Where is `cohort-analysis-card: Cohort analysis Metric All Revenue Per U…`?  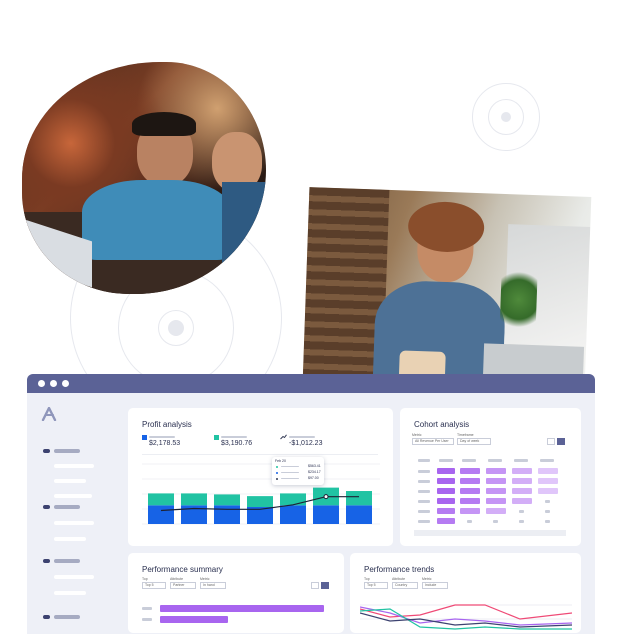
cohort-analysis-card: Cohort analysis Metric All Revenue Per U… is located at coordinates (490, 477).